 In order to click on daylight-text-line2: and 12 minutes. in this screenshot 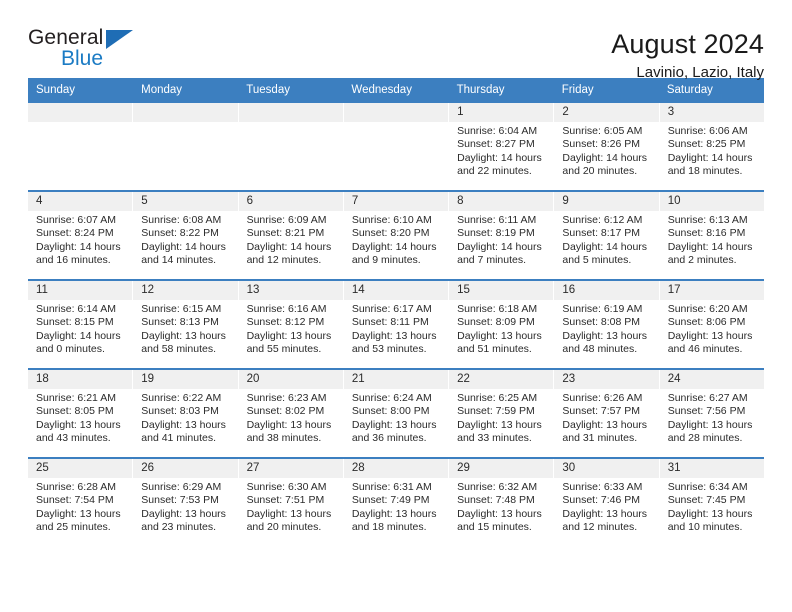, I will do `click(600, 526)`.